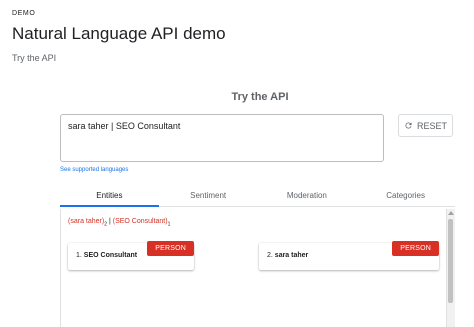 The height and width of the screenshot is (327, 474). What do you see at coordinates (119, 33) in the screenshot?
I see `page-title: Natural Language API demo` at bounding box center [119, 33].